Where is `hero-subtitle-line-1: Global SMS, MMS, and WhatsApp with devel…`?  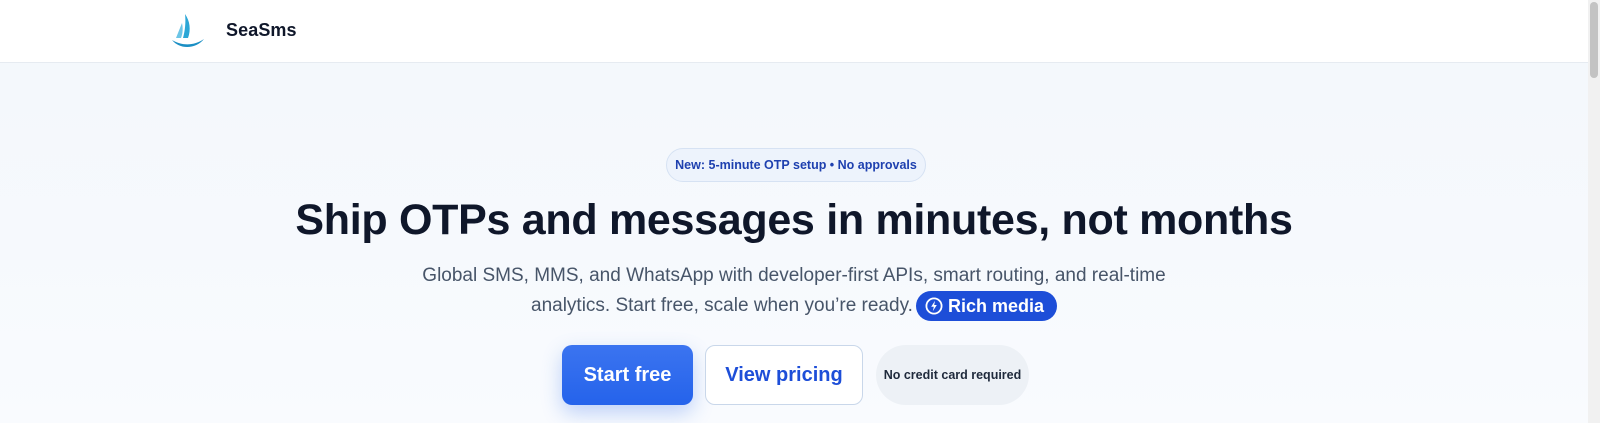 hero-subtitle-line-1: Global SMS, MMS, and WhatsApp with devel… is located at coordinates (794, 275).